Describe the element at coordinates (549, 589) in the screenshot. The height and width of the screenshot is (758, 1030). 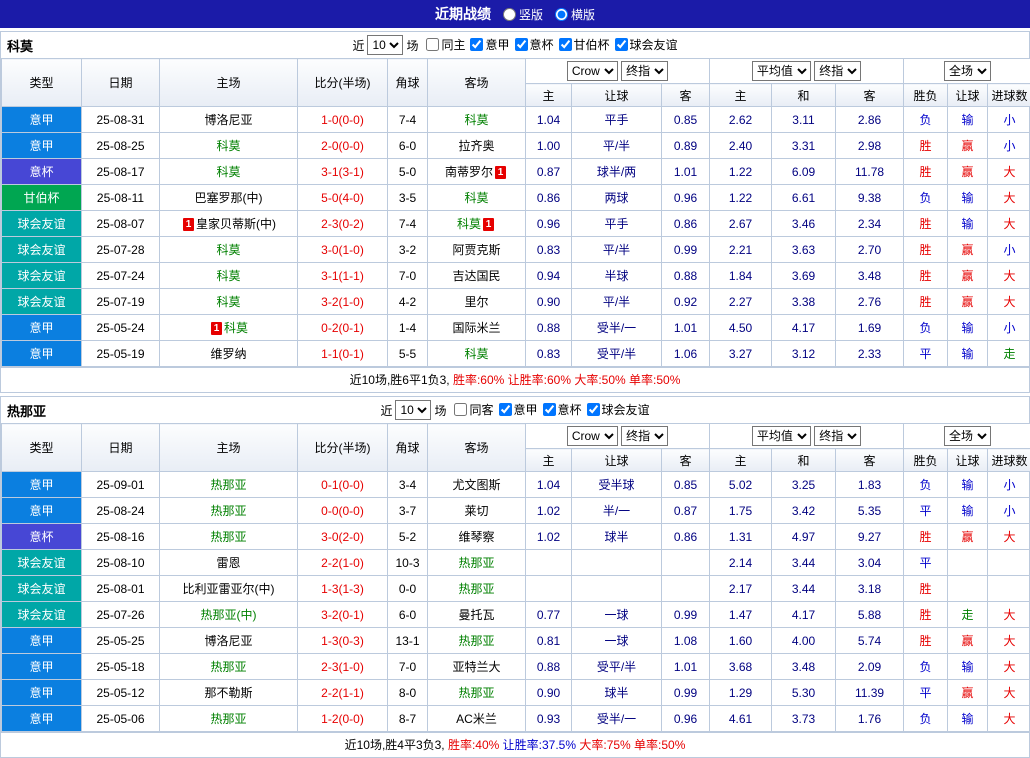
I see `cell-handicap-home-odds` at that location.